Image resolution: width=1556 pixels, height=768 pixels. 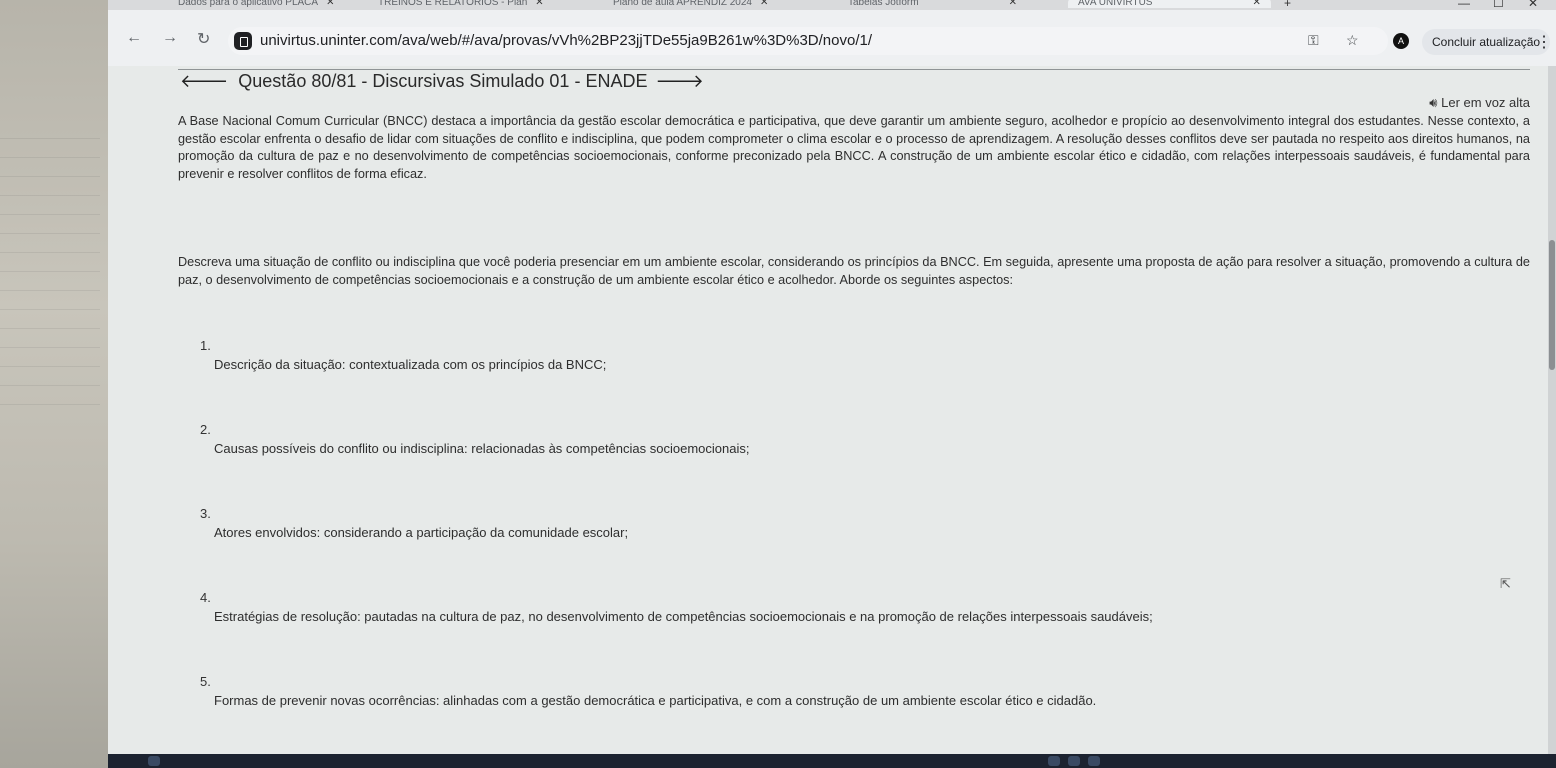 I want to click on taskbar, so click(x=832, y=761).